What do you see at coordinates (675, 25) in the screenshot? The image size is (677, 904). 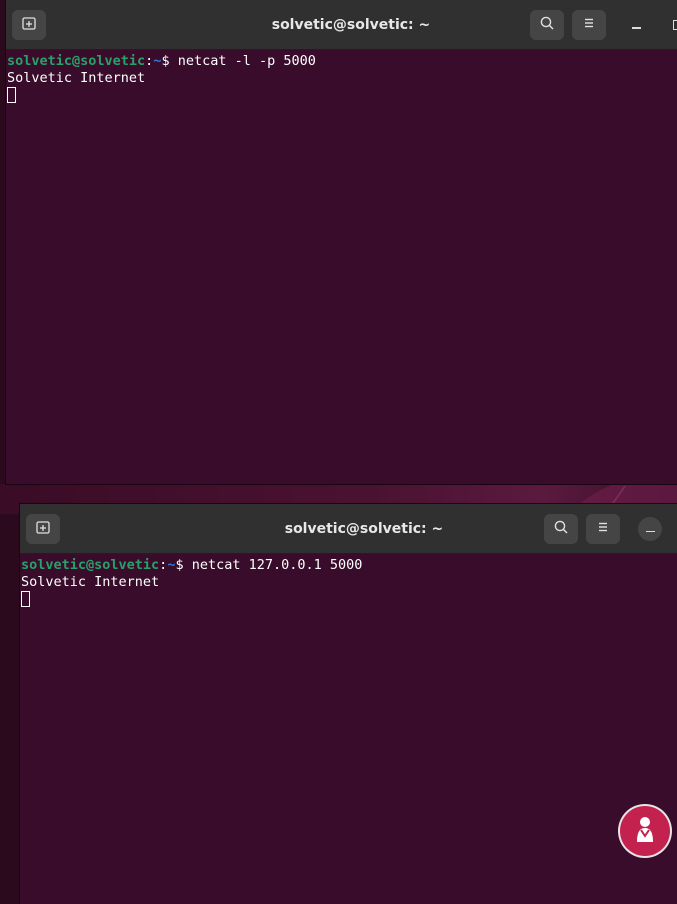 I see `maximize-icon` at bounding box center [675, 25].